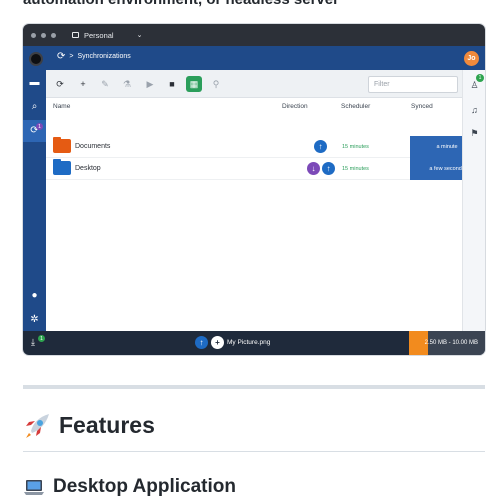  Describe the element at coordinates (254, 107) in the screenshot. I see `table-header: Name Direction Scheduler Synced` at that location.